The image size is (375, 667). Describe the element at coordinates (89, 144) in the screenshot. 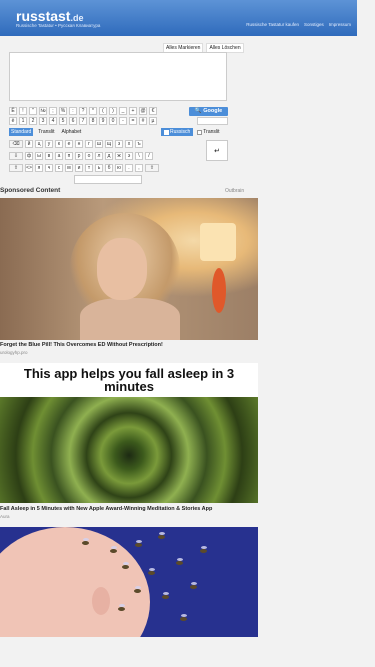

I see `key: г` at that location.